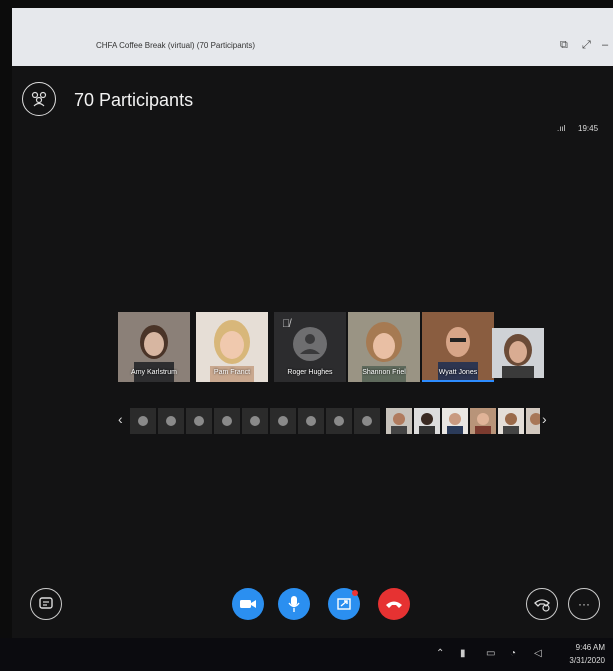  I want to click on fullscreen-icon: ⤢, so click(586, 45).